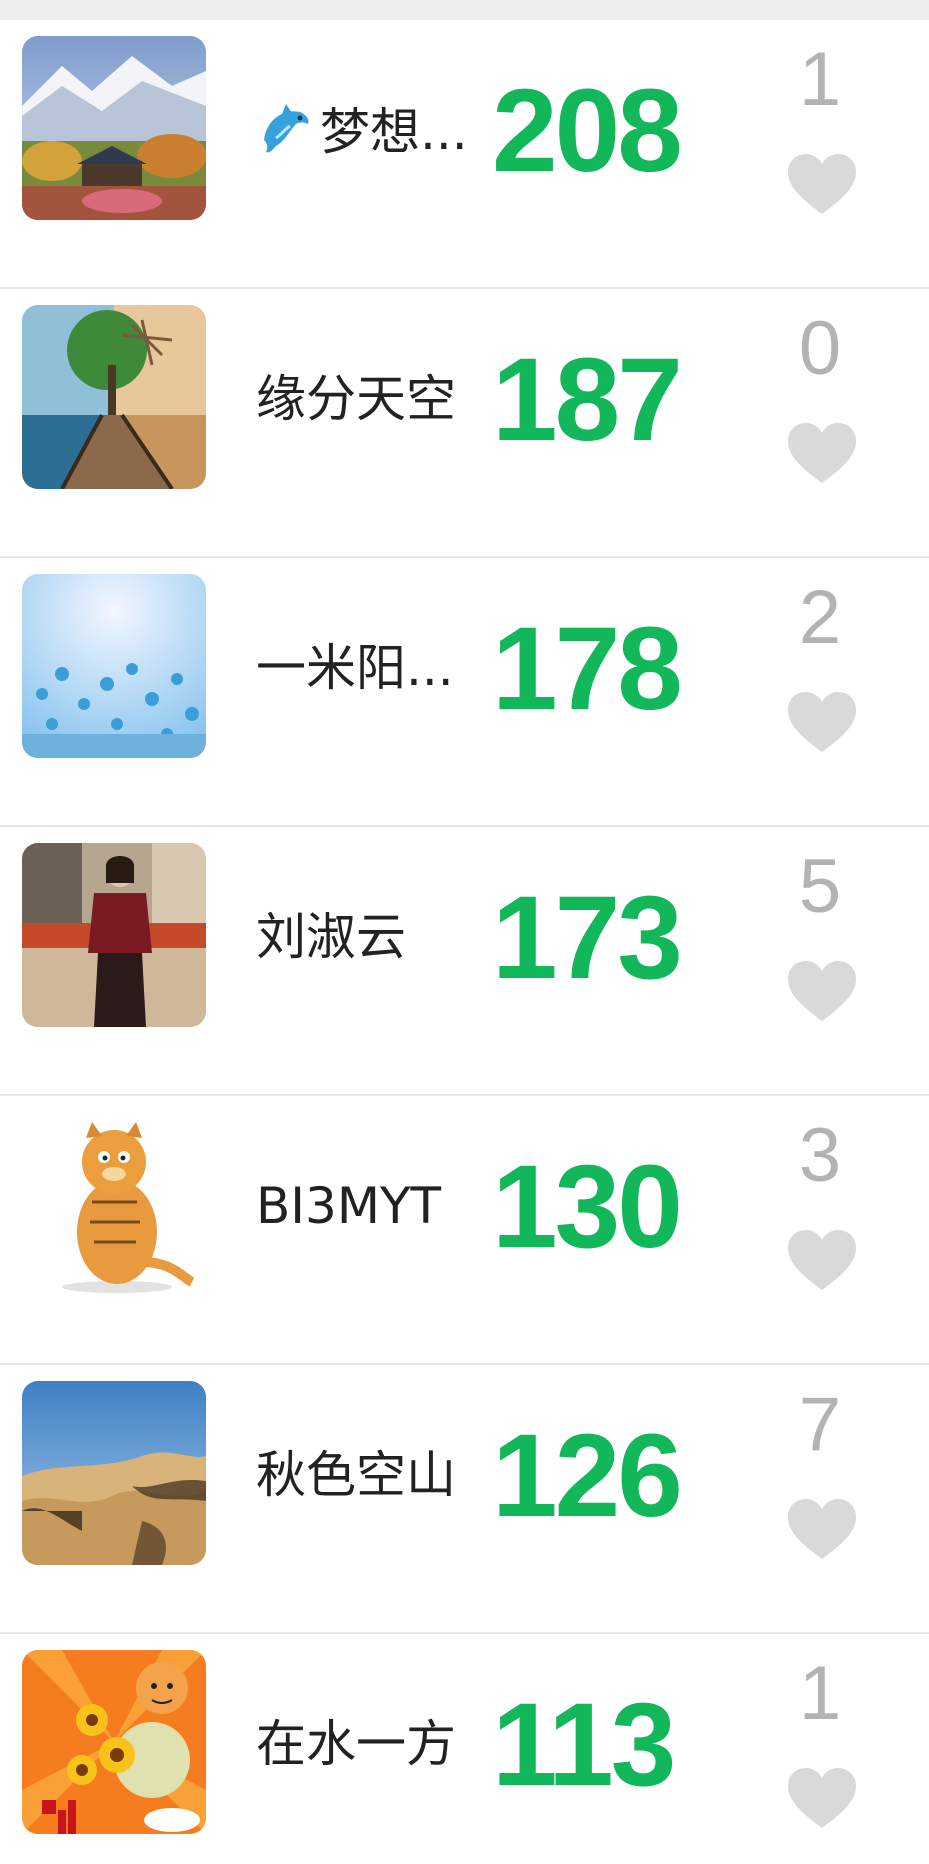  Describe the element at coordinates (464, 1749) in the screenshot. I see `ranking-row: 在水一方 113 1` at that location.